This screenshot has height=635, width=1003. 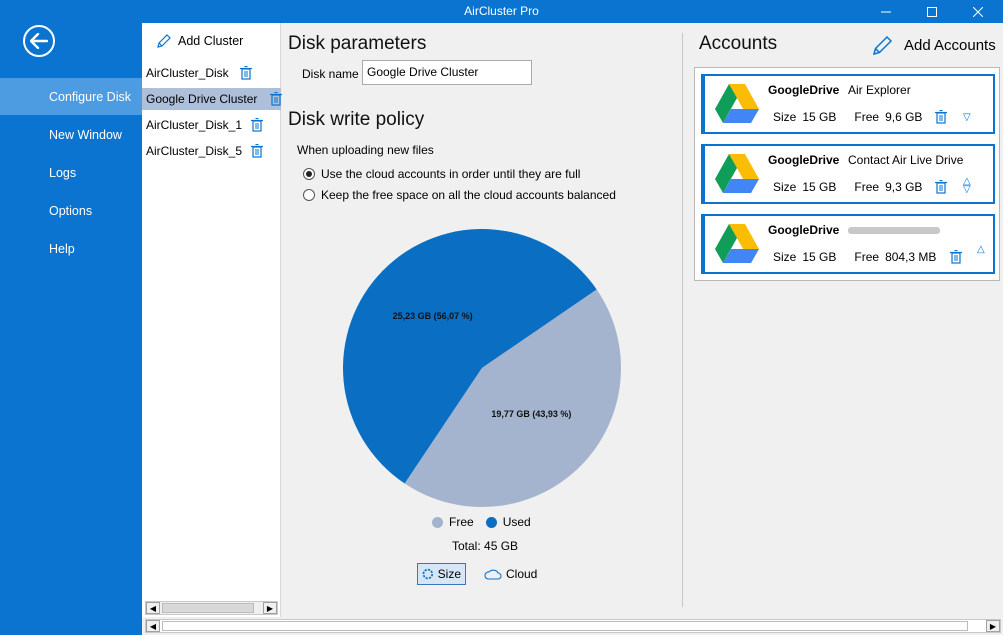 I want to click on nav-options: Options, so click(x=71, y=210).